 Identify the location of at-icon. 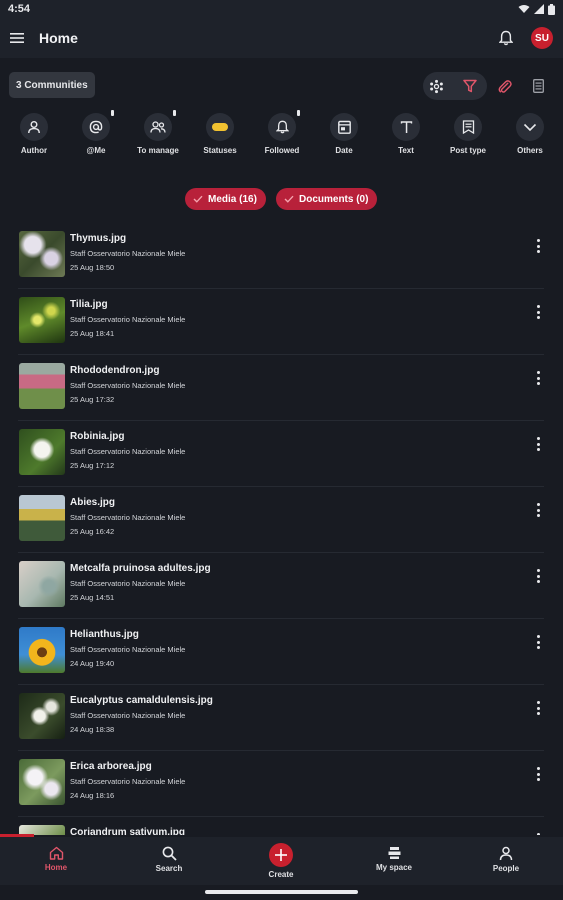
(98, 125).